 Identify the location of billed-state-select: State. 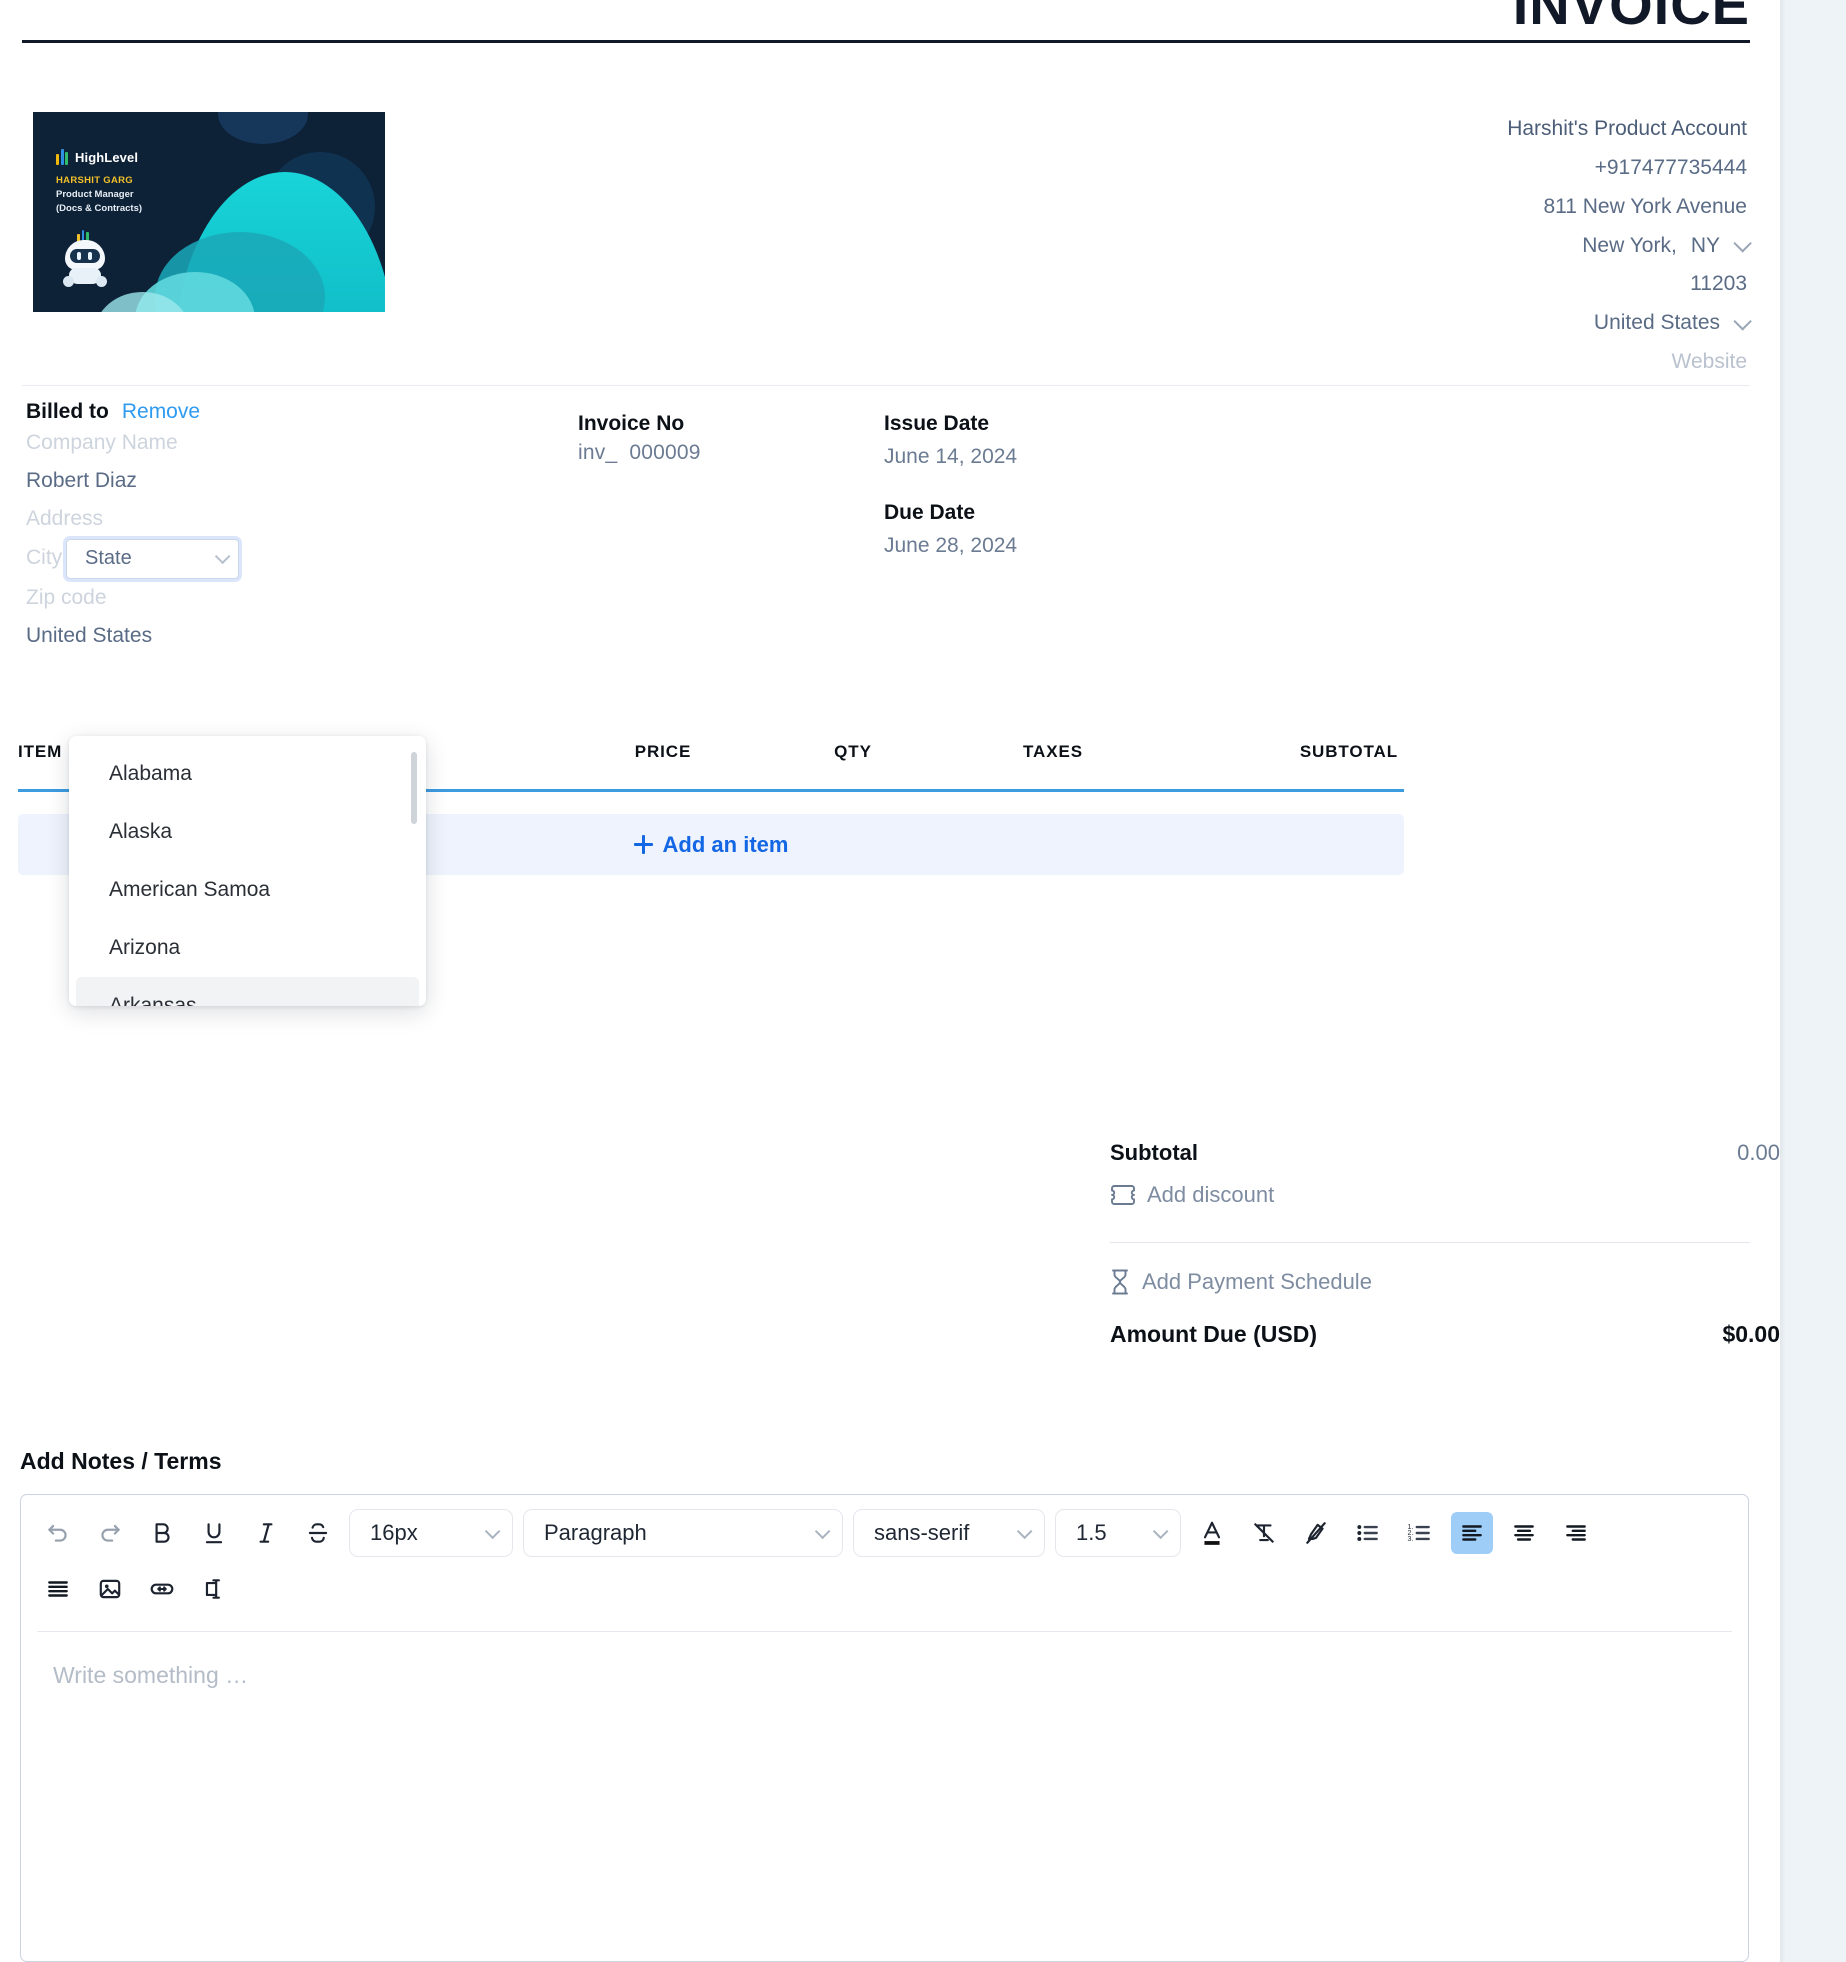
(152, 558).